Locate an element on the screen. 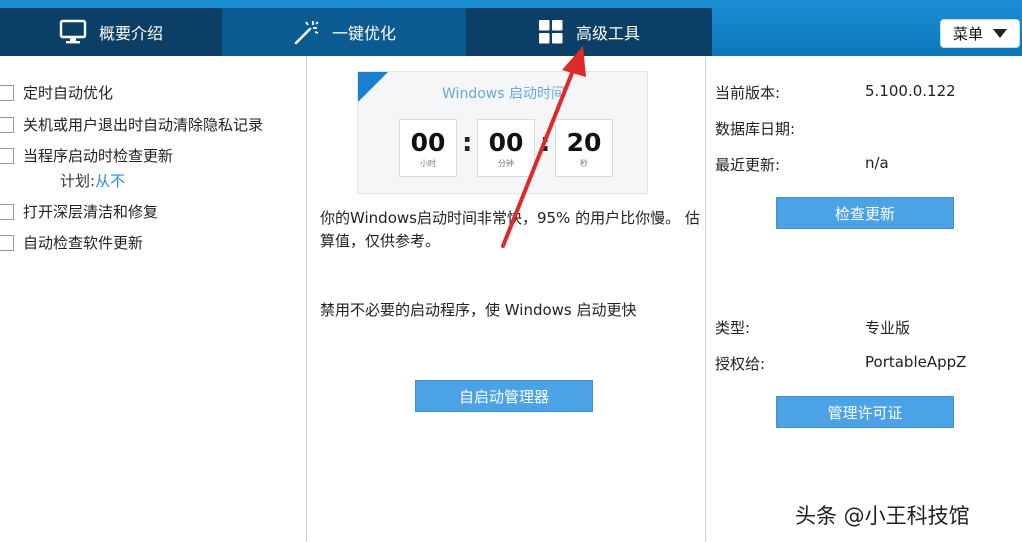 The height and width of the screenshot is (542, 1022). tab-overview: 概要介绍 is located at coordinates (111, 32).